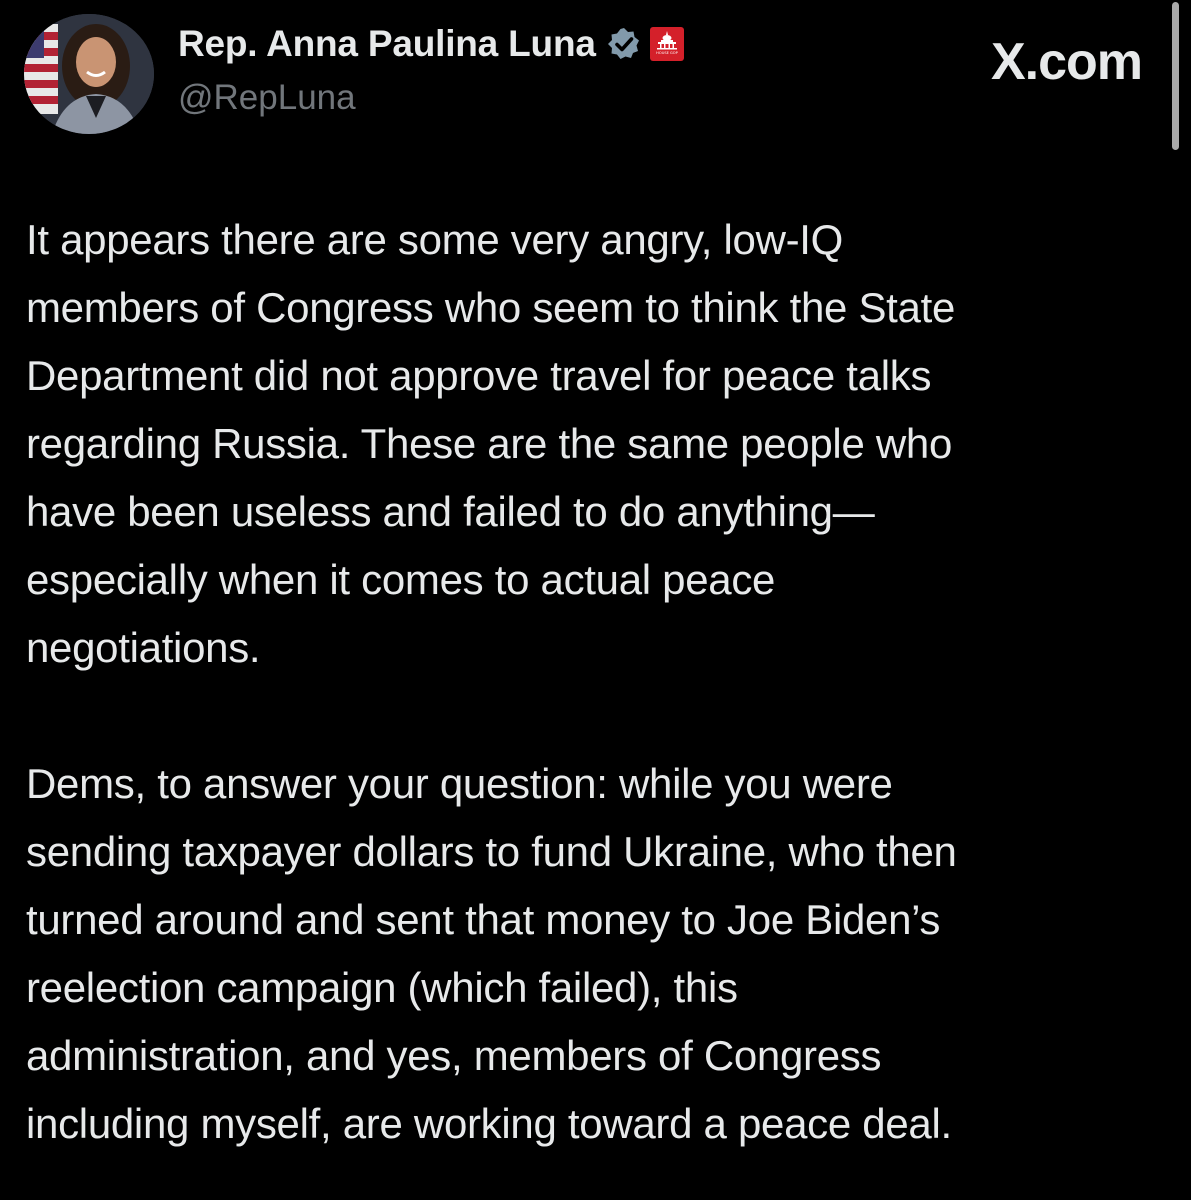  What do you see at coordinates (1175, 76) in the screenshot?
I see `scrollbar` at bounding box center [1175, 76].